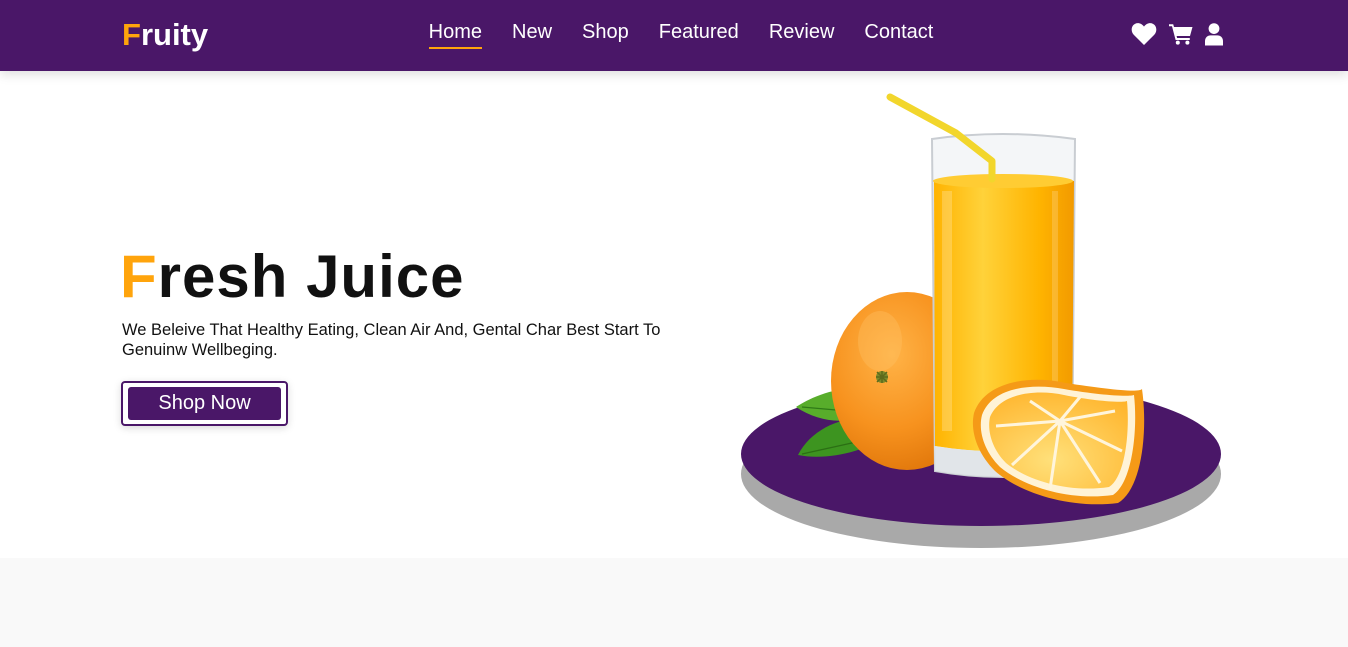 The width and height of the screenshot is (1348, 647). Describe the element at coordinates (455, 34) in the screenshot. I see `nav-link-home: Home` at that location.